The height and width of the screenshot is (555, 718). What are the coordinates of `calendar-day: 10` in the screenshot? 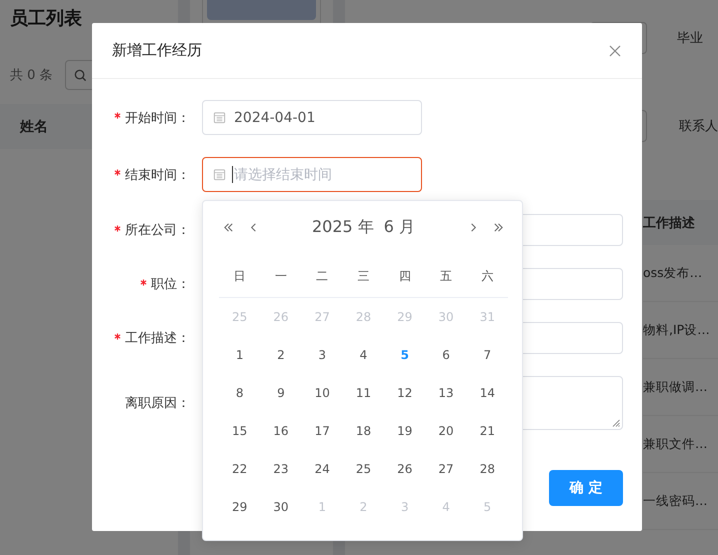 It's located at (322, 393).